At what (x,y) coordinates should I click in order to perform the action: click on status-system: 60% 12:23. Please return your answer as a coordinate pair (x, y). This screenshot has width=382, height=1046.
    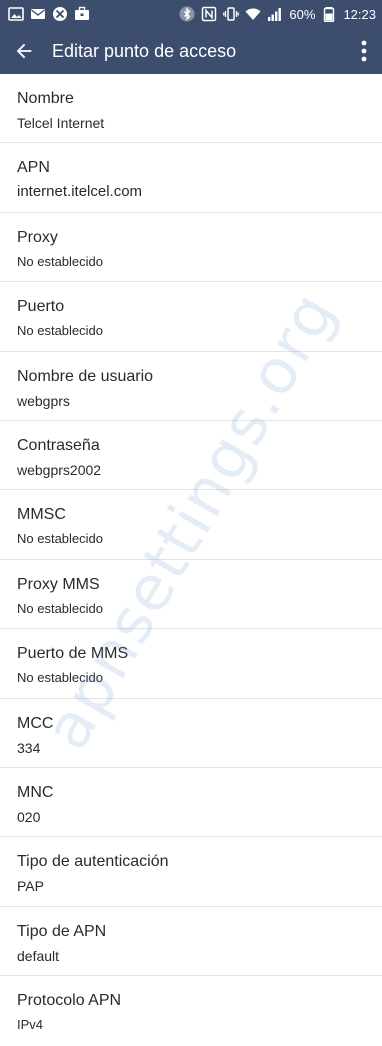
    Looking at the image, I should click on (277, 14).